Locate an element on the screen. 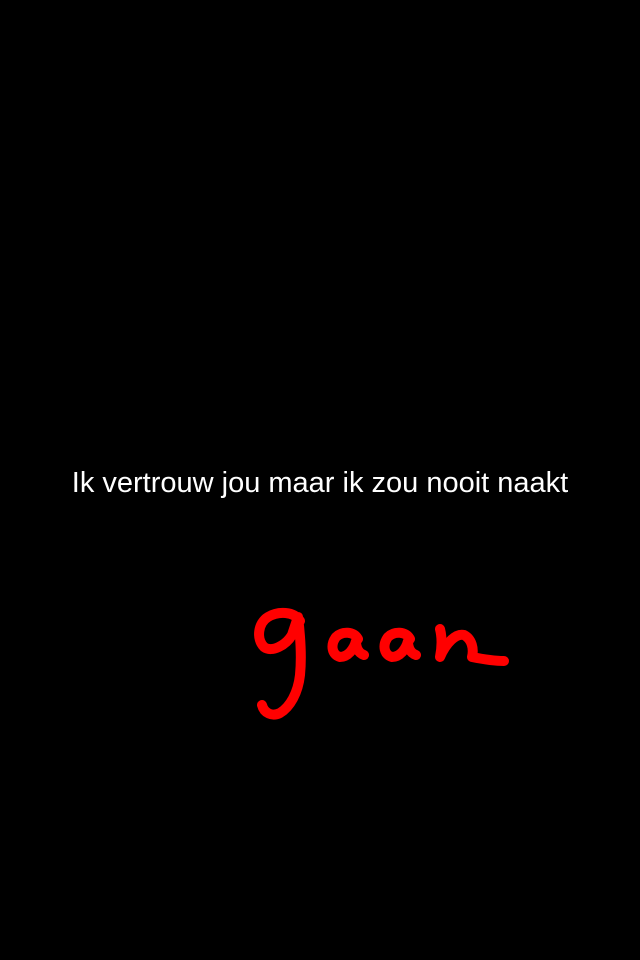 This screenshot has width=640, height=960. drawn-stroke-a2 is located at coordinates (400, 644).